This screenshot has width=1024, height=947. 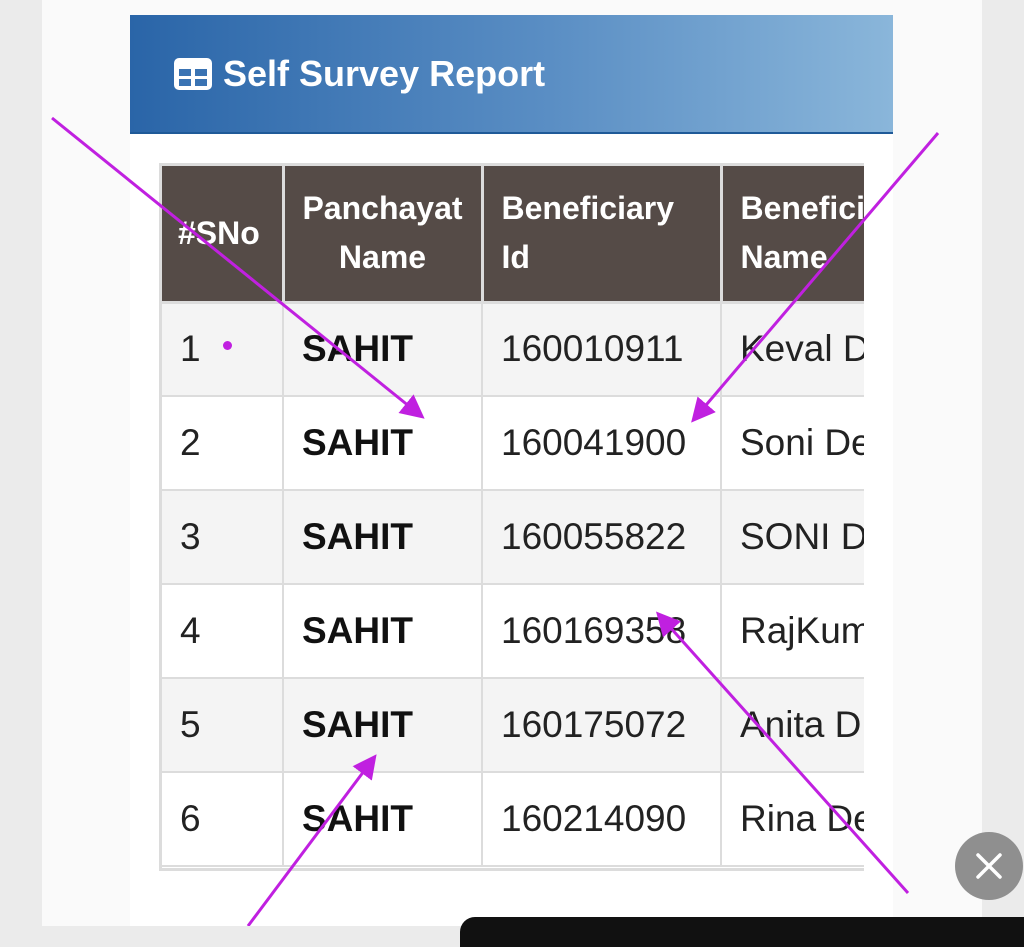 What do you see at coordinates (602, 819) in the screenshot?
I see `beneficiary-id-cell: 160214090` at bounding box center [602, 819].